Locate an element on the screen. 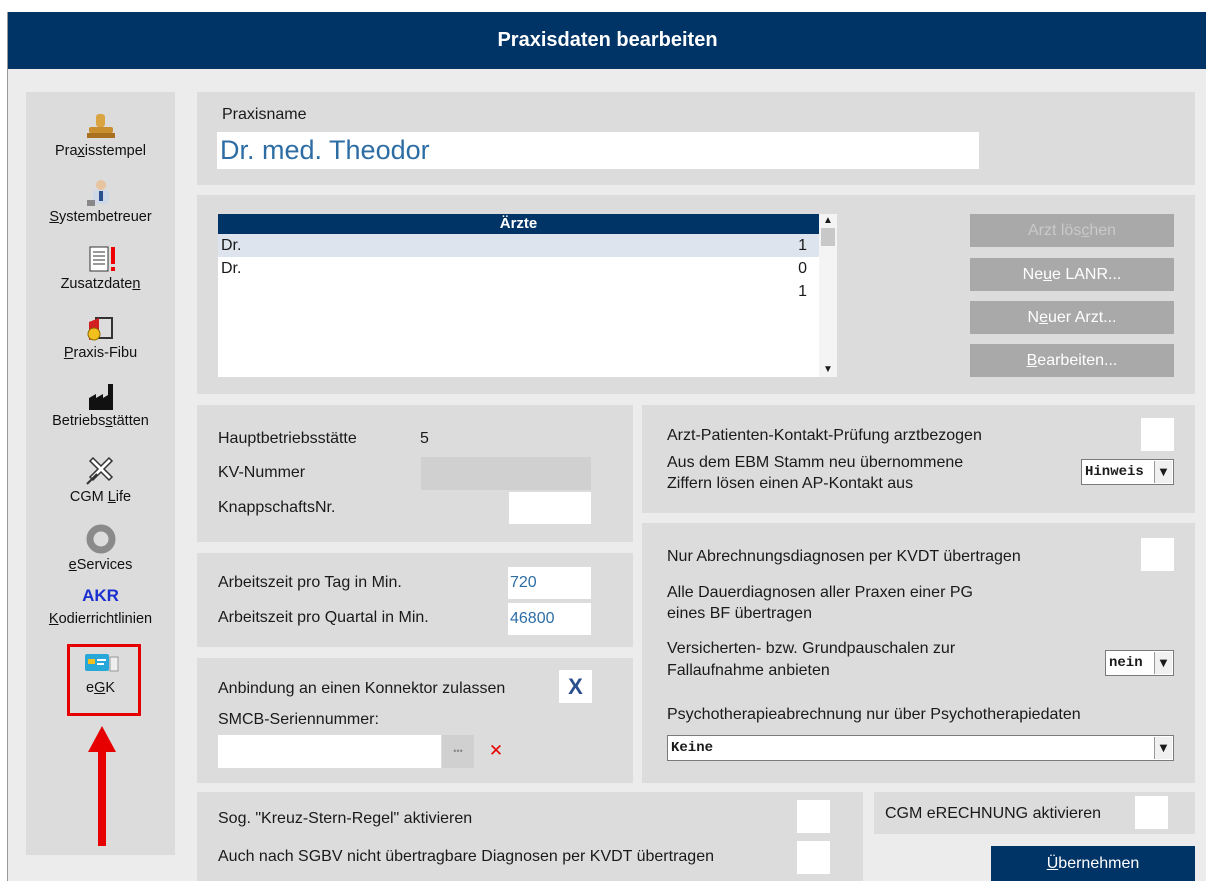  sidebar-item-praxis-fibu: Praxis-Fibu is located at coordinates (100, 337).